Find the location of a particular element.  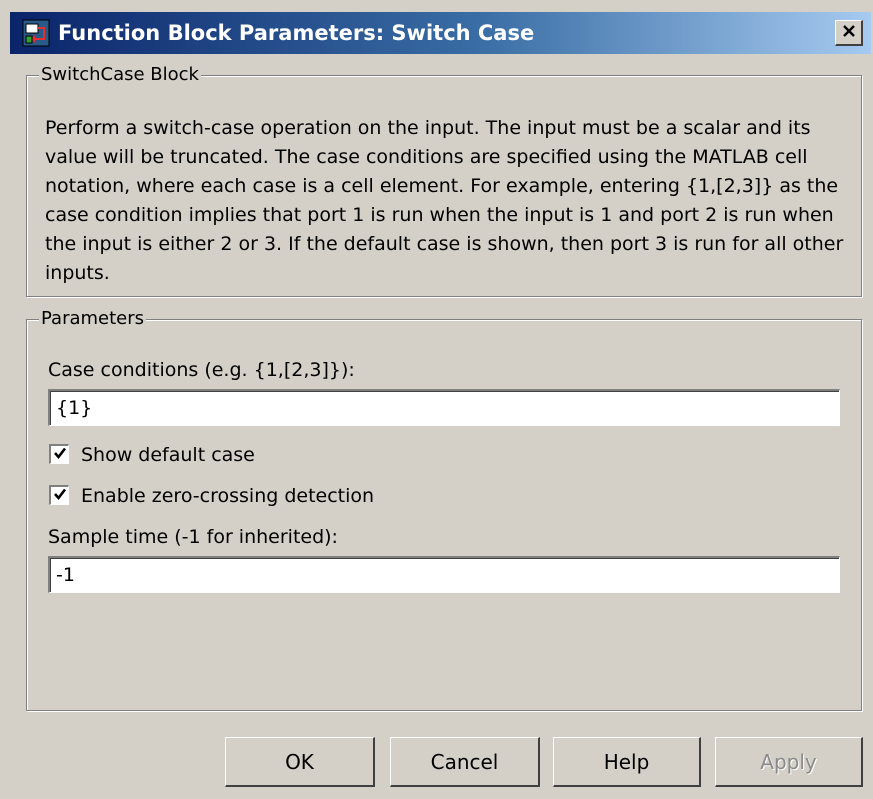

zero-crossing-label: Enable zero-crossing detection is located at coordinates (227, 496).